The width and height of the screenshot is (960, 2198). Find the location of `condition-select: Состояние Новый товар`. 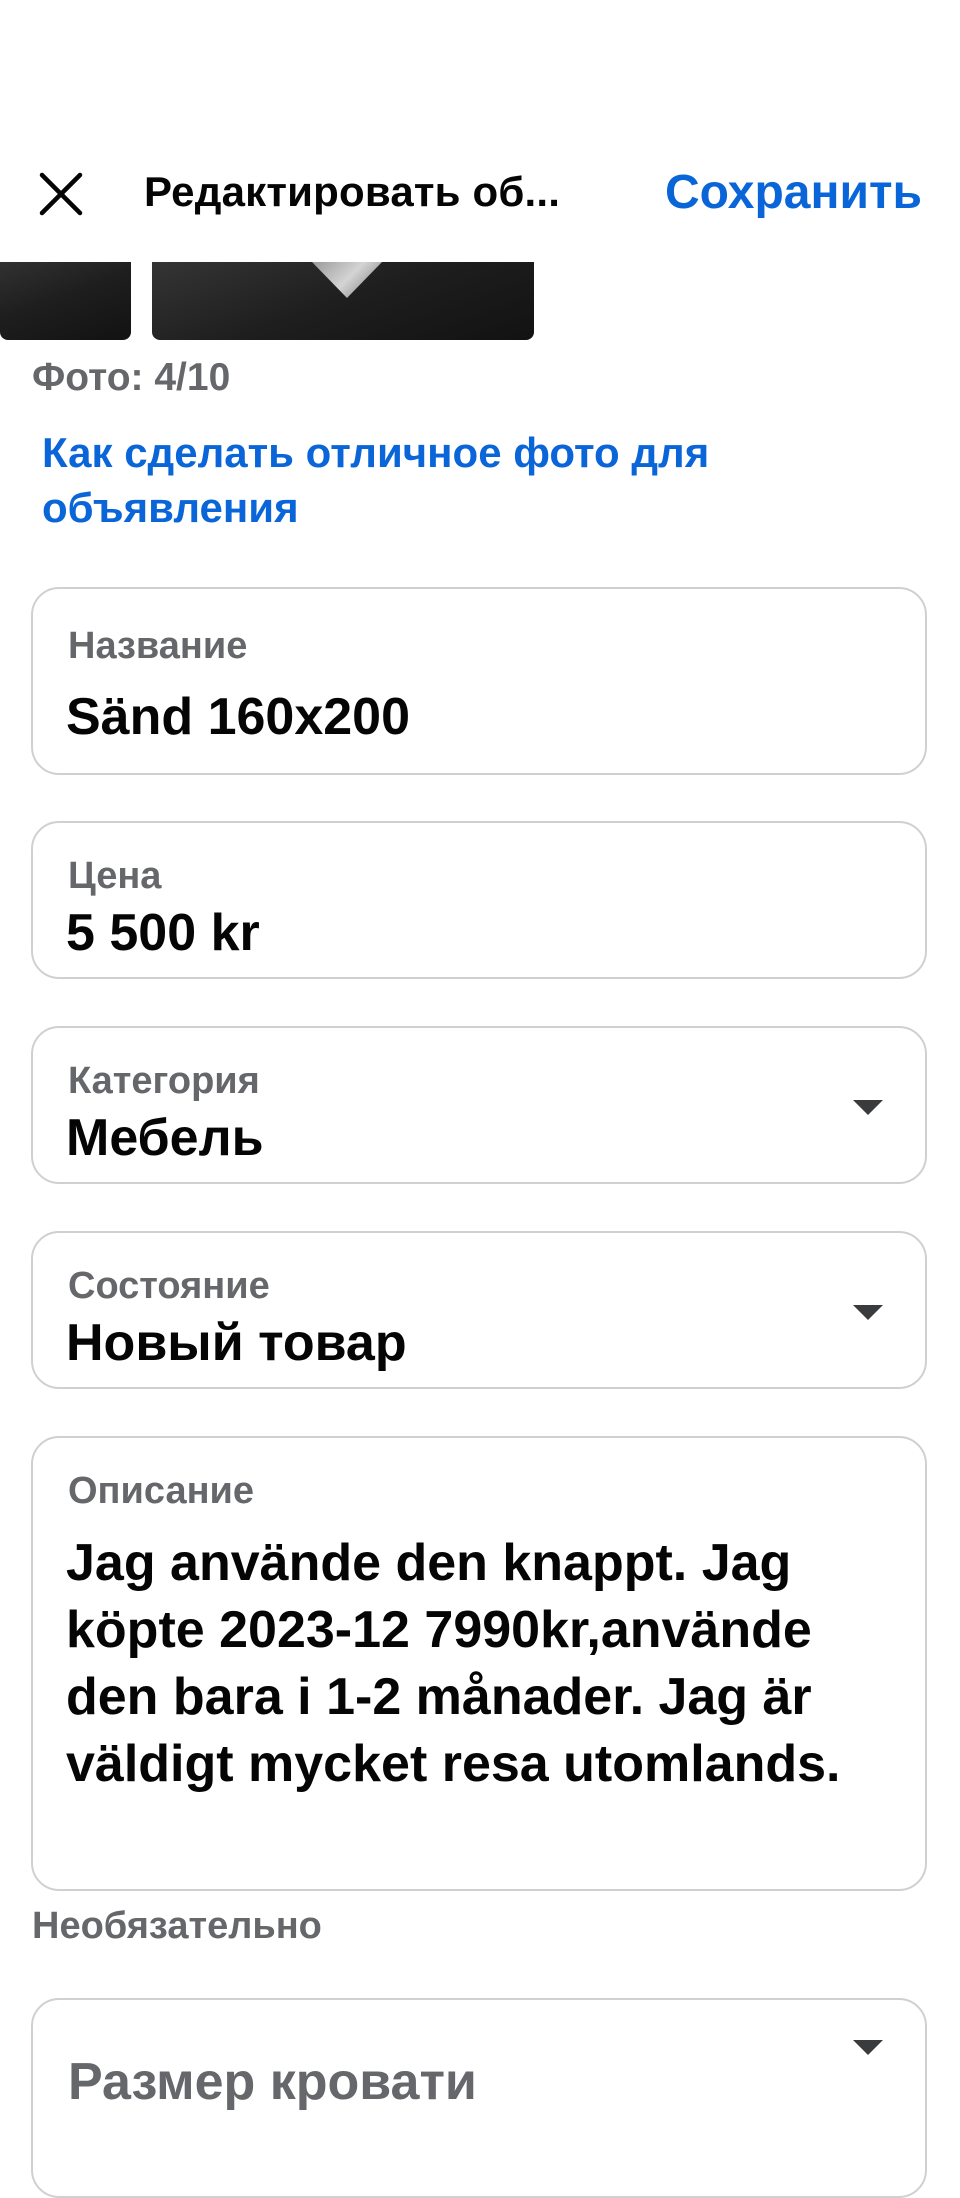

condition-select: Состояние Новый товар is located at coordinates (479, 1310).